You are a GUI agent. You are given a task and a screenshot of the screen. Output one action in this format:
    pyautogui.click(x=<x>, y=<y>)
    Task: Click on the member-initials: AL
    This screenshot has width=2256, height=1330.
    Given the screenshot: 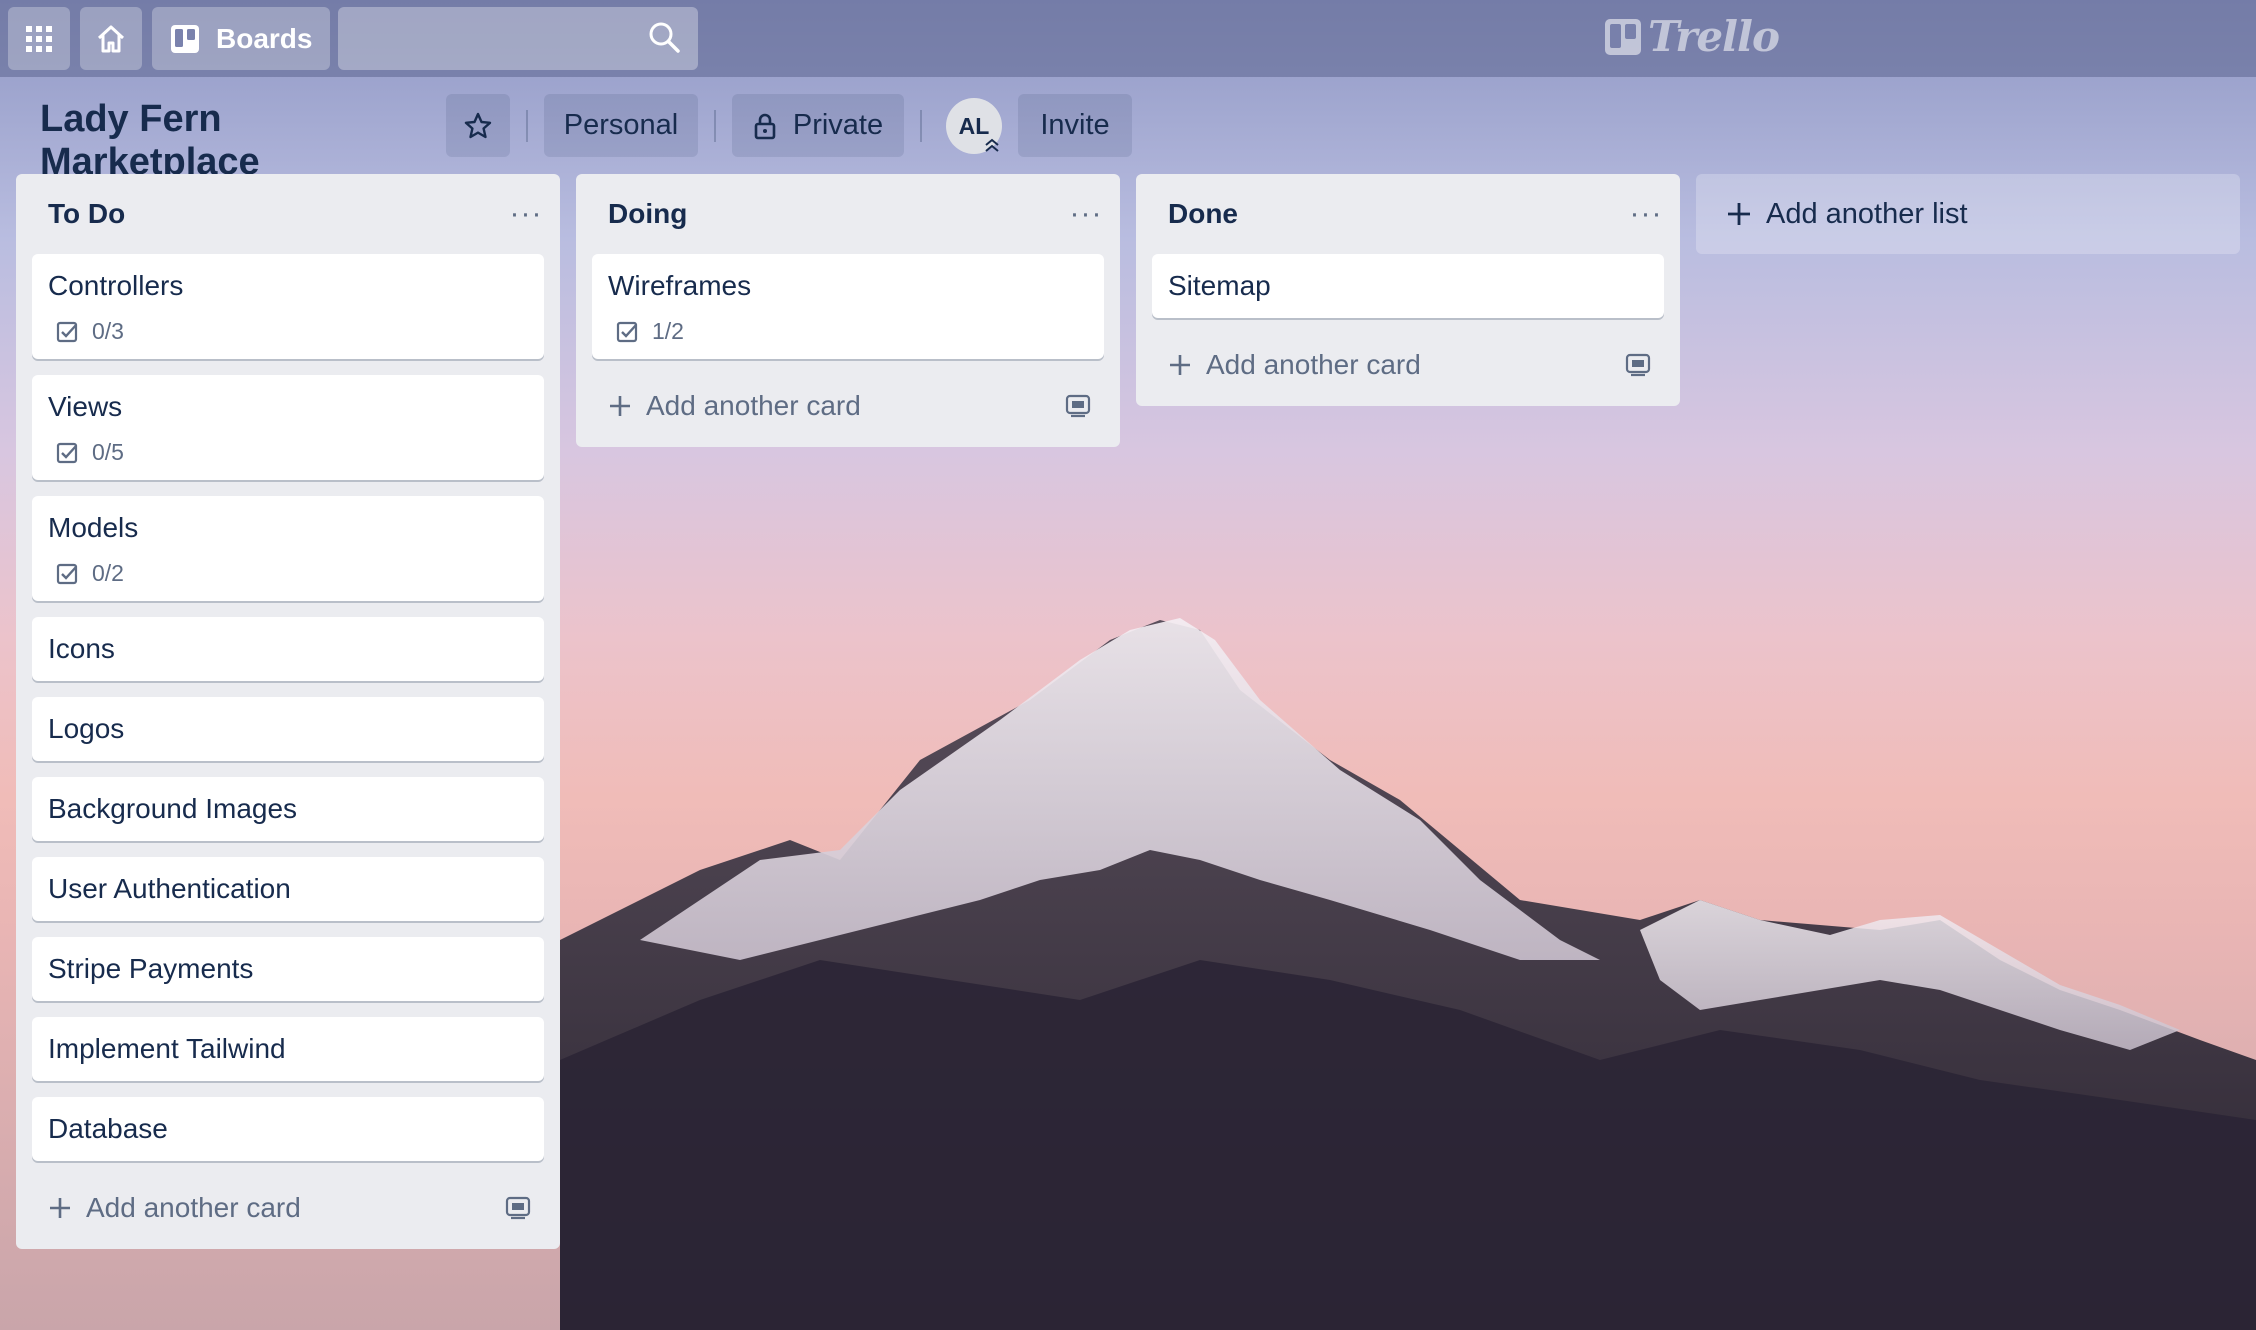 What is the action you would take?
    pyautogui.click(x=974, y=125)
    